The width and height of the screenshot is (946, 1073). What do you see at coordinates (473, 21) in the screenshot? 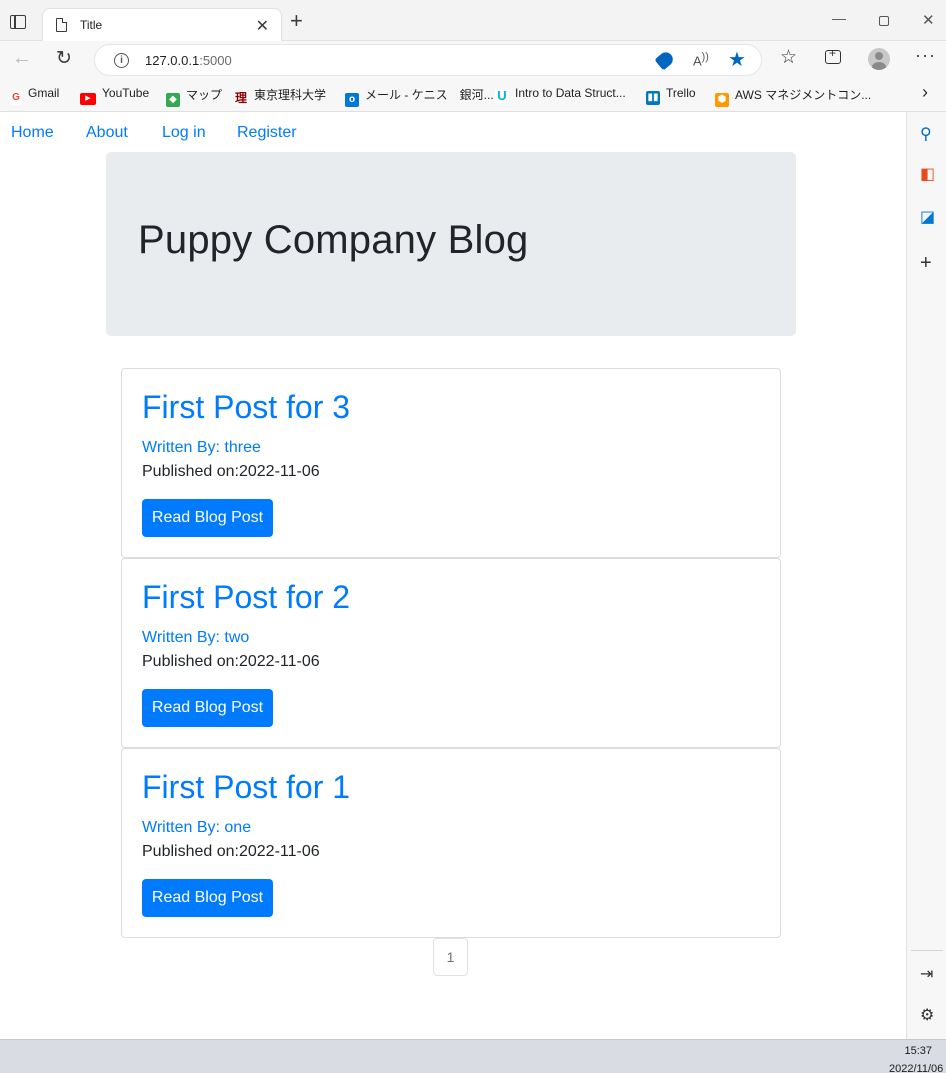
I see `browser-tab-bar: Title ✕ + — ✕` at bounding box center [473, 21].